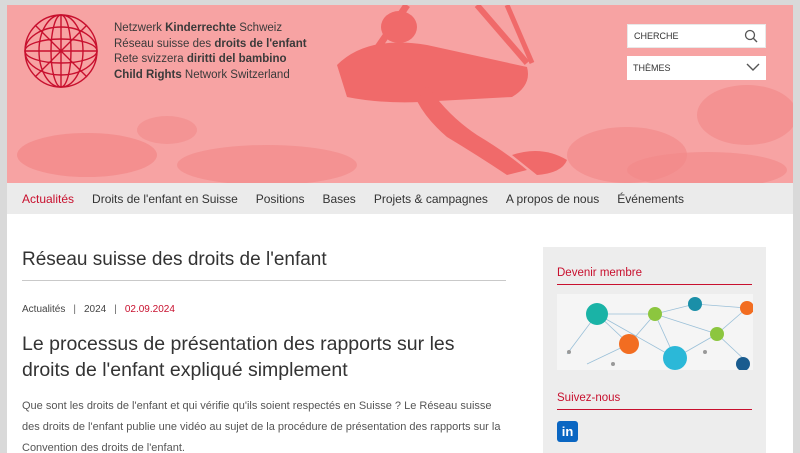 Image resolution: width=800 pixels, height=453 pixels. I want to click on article-year: 2024, so click(95, 309).